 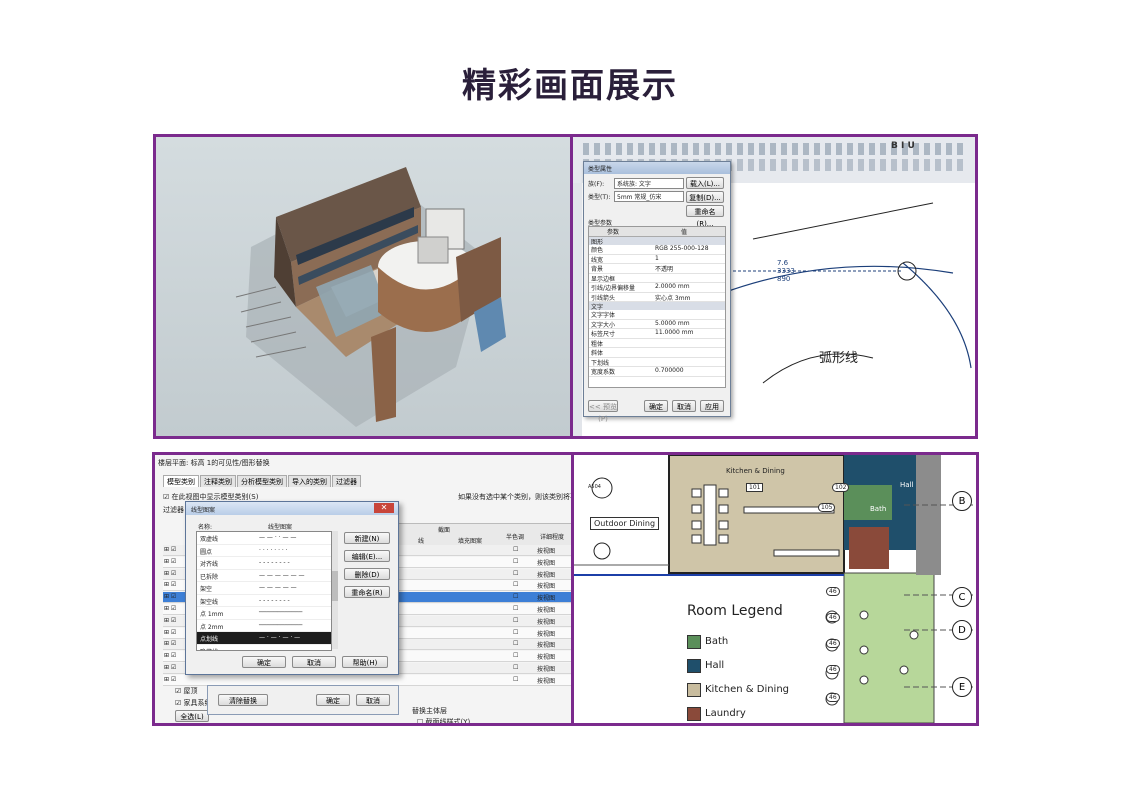 What do you see at coordinates (878, 509) in the screenshot?
I see `bath-room-label: Bath` at bounding box center [878, 509].